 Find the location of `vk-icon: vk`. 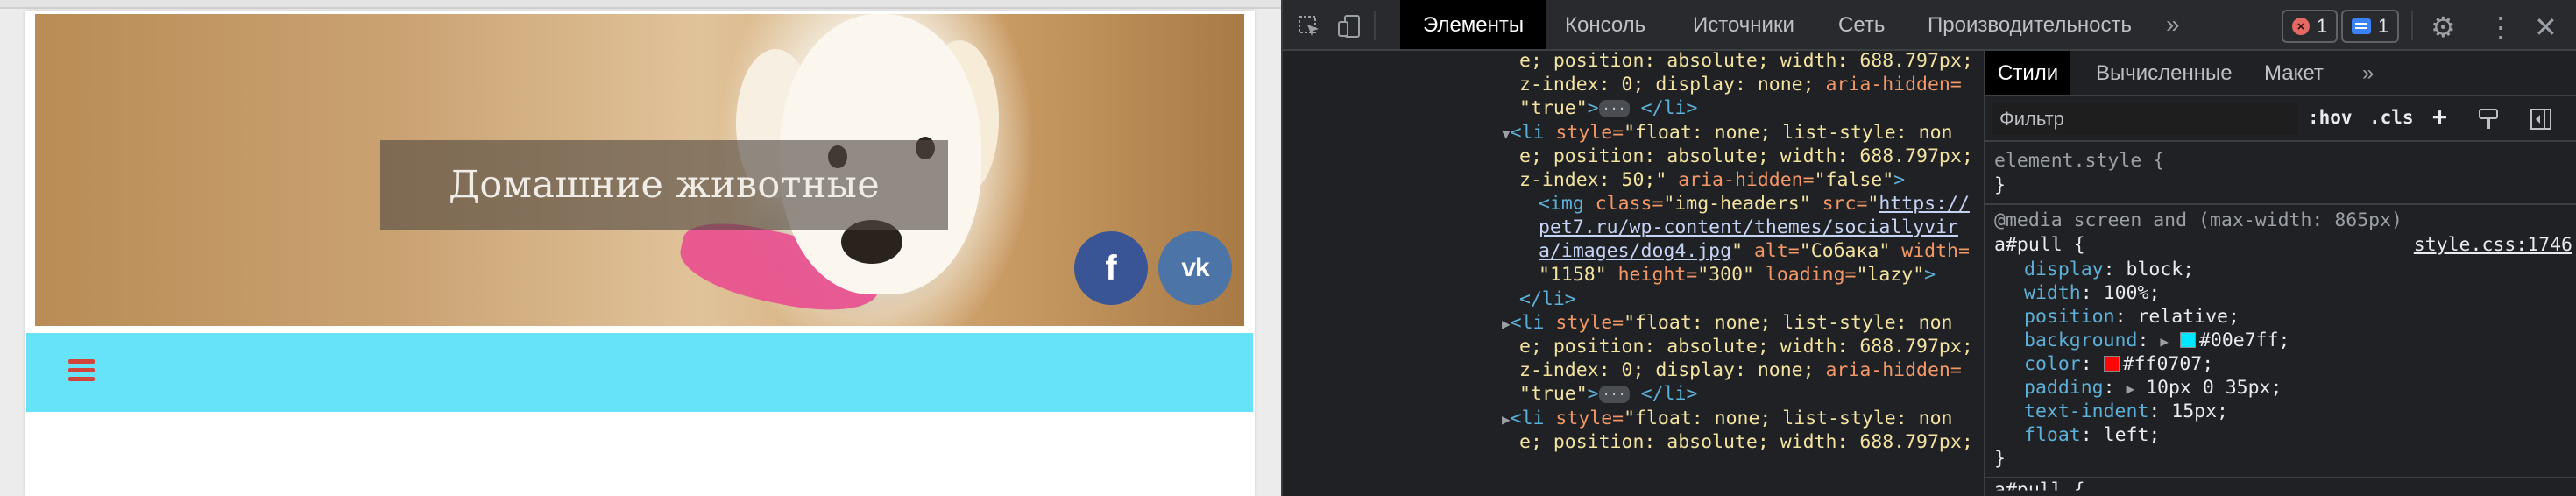

vk-icon: vk is located at coordinates (1195, 267).